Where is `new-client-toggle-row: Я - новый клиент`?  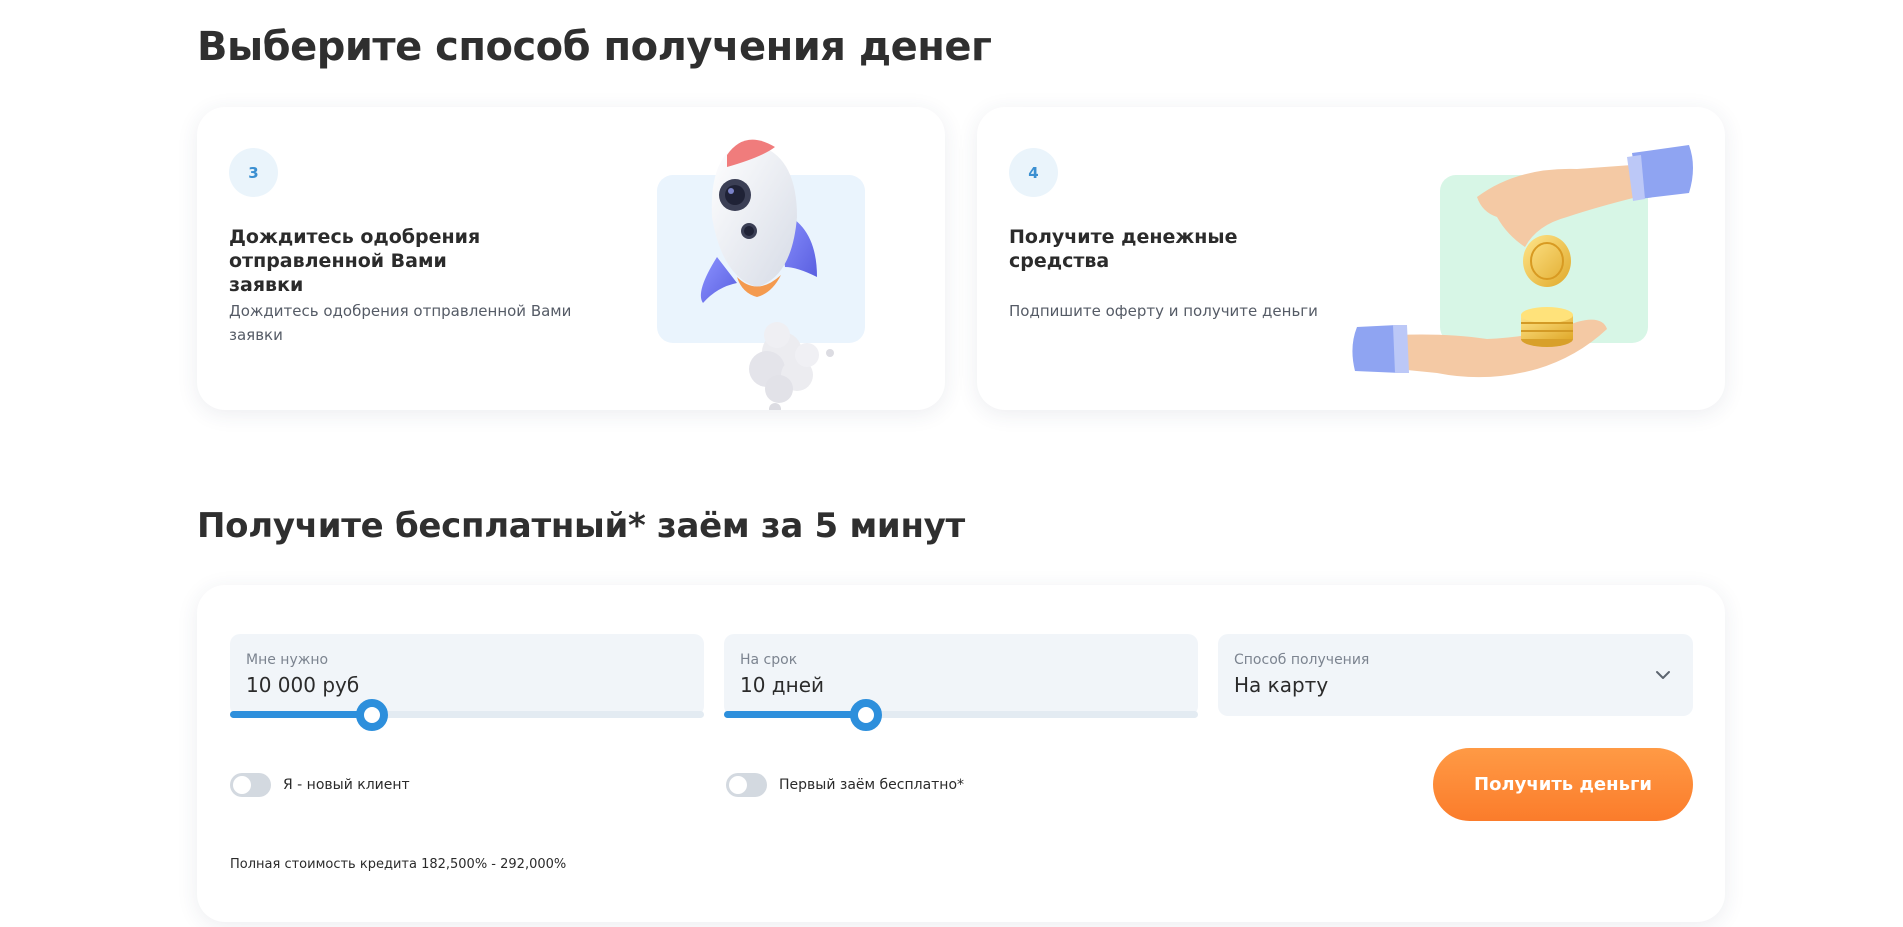
new-client-toggle-row: Я - новый клиент is located at coordinates (320, 785).